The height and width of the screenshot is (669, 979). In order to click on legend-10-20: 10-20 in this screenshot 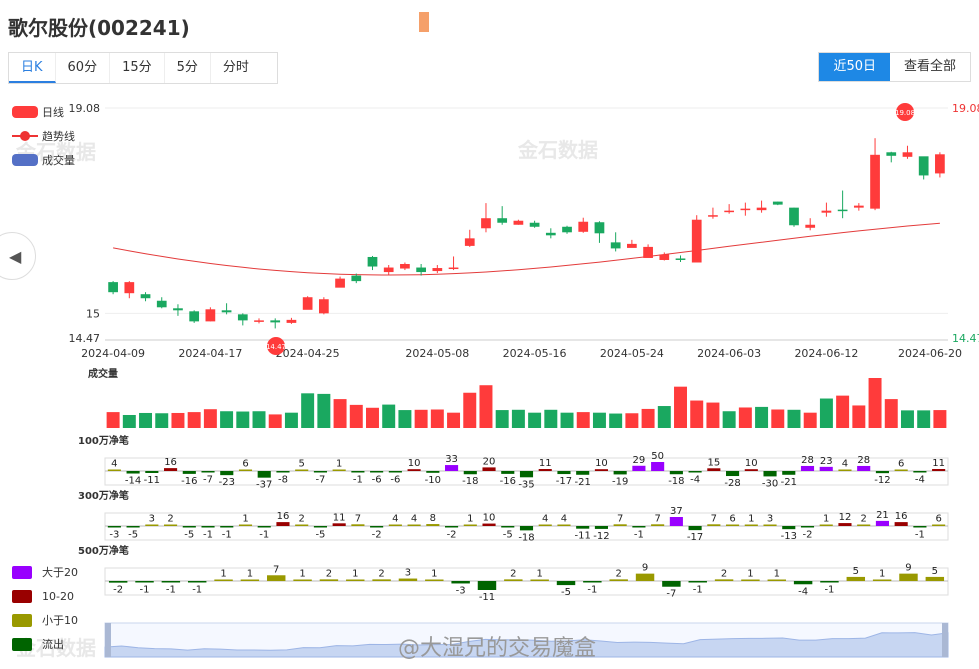, I will do `click(45, 596)`.